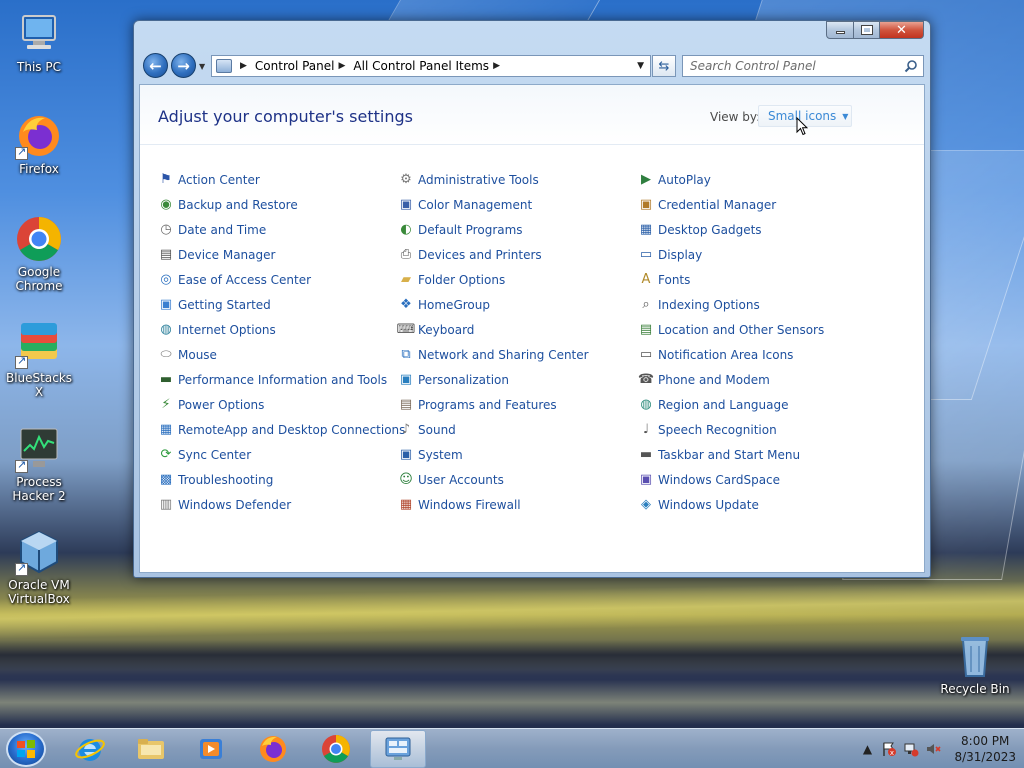 This screenshot has width=1024, height=768. What do you see at coordinates (39, 360) in the screenshot?
I see `desktop-icon-bluestacks: BlueStacks X` at bounding box center [39, 360].